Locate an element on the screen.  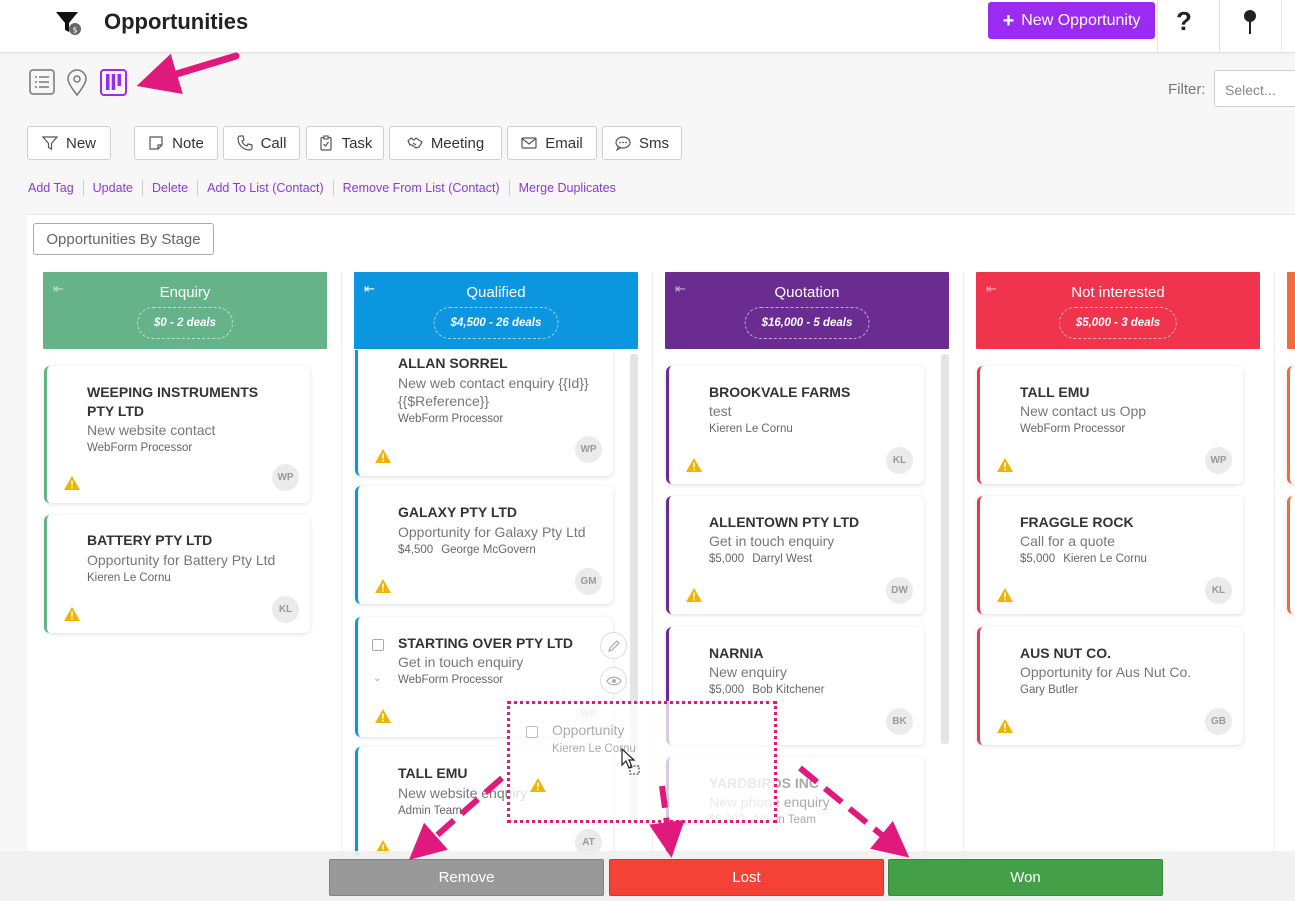
map-view-icon is located at coordinates (77, 83).